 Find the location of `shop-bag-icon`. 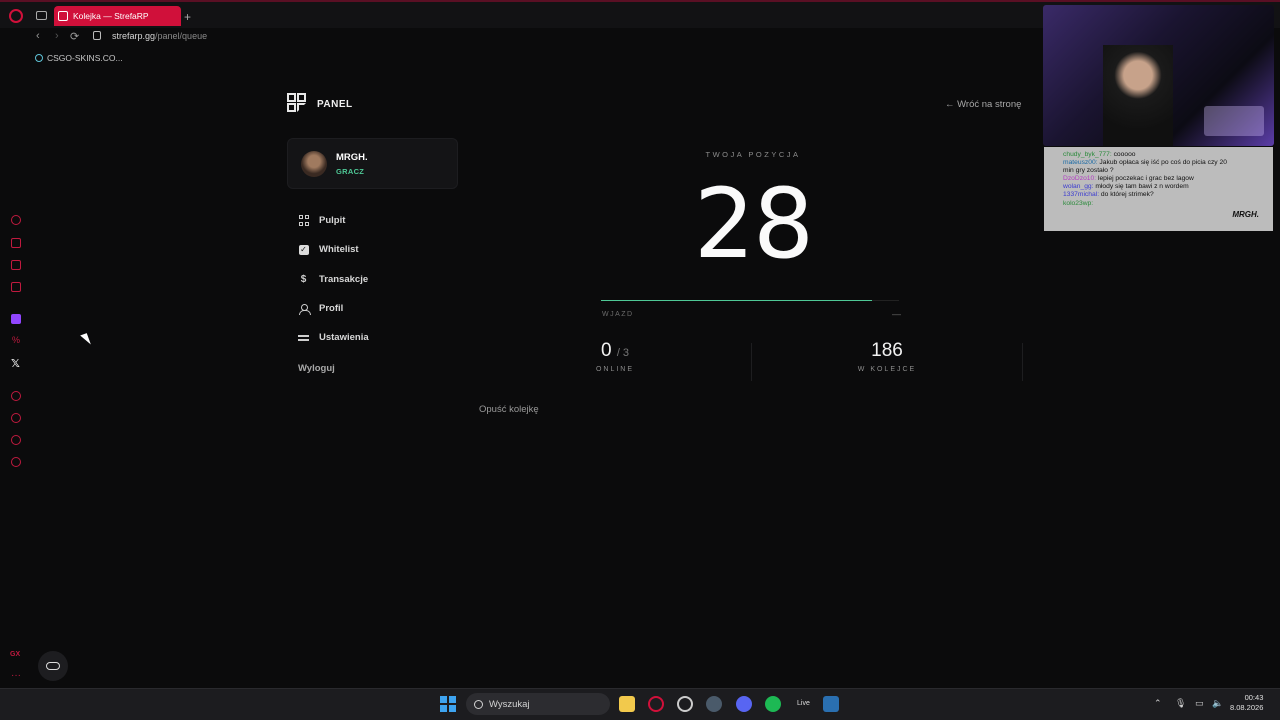

shop-bag-icon is located at coordinates (16, 243).